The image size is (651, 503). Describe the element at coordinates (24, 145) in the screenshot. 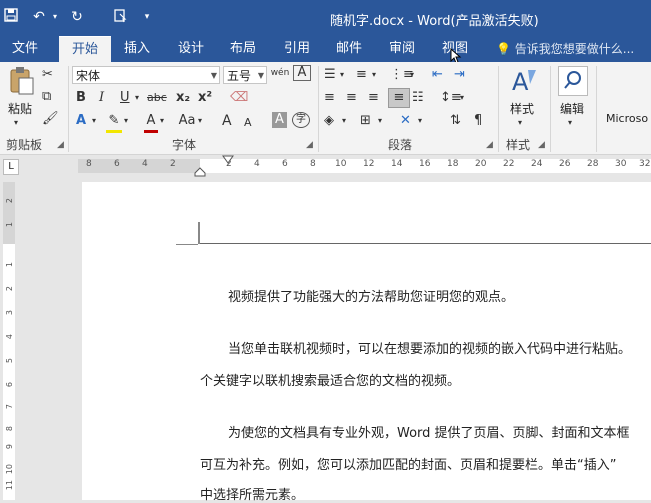

I see `group-clipboard-label: 剪贴板` at that location.